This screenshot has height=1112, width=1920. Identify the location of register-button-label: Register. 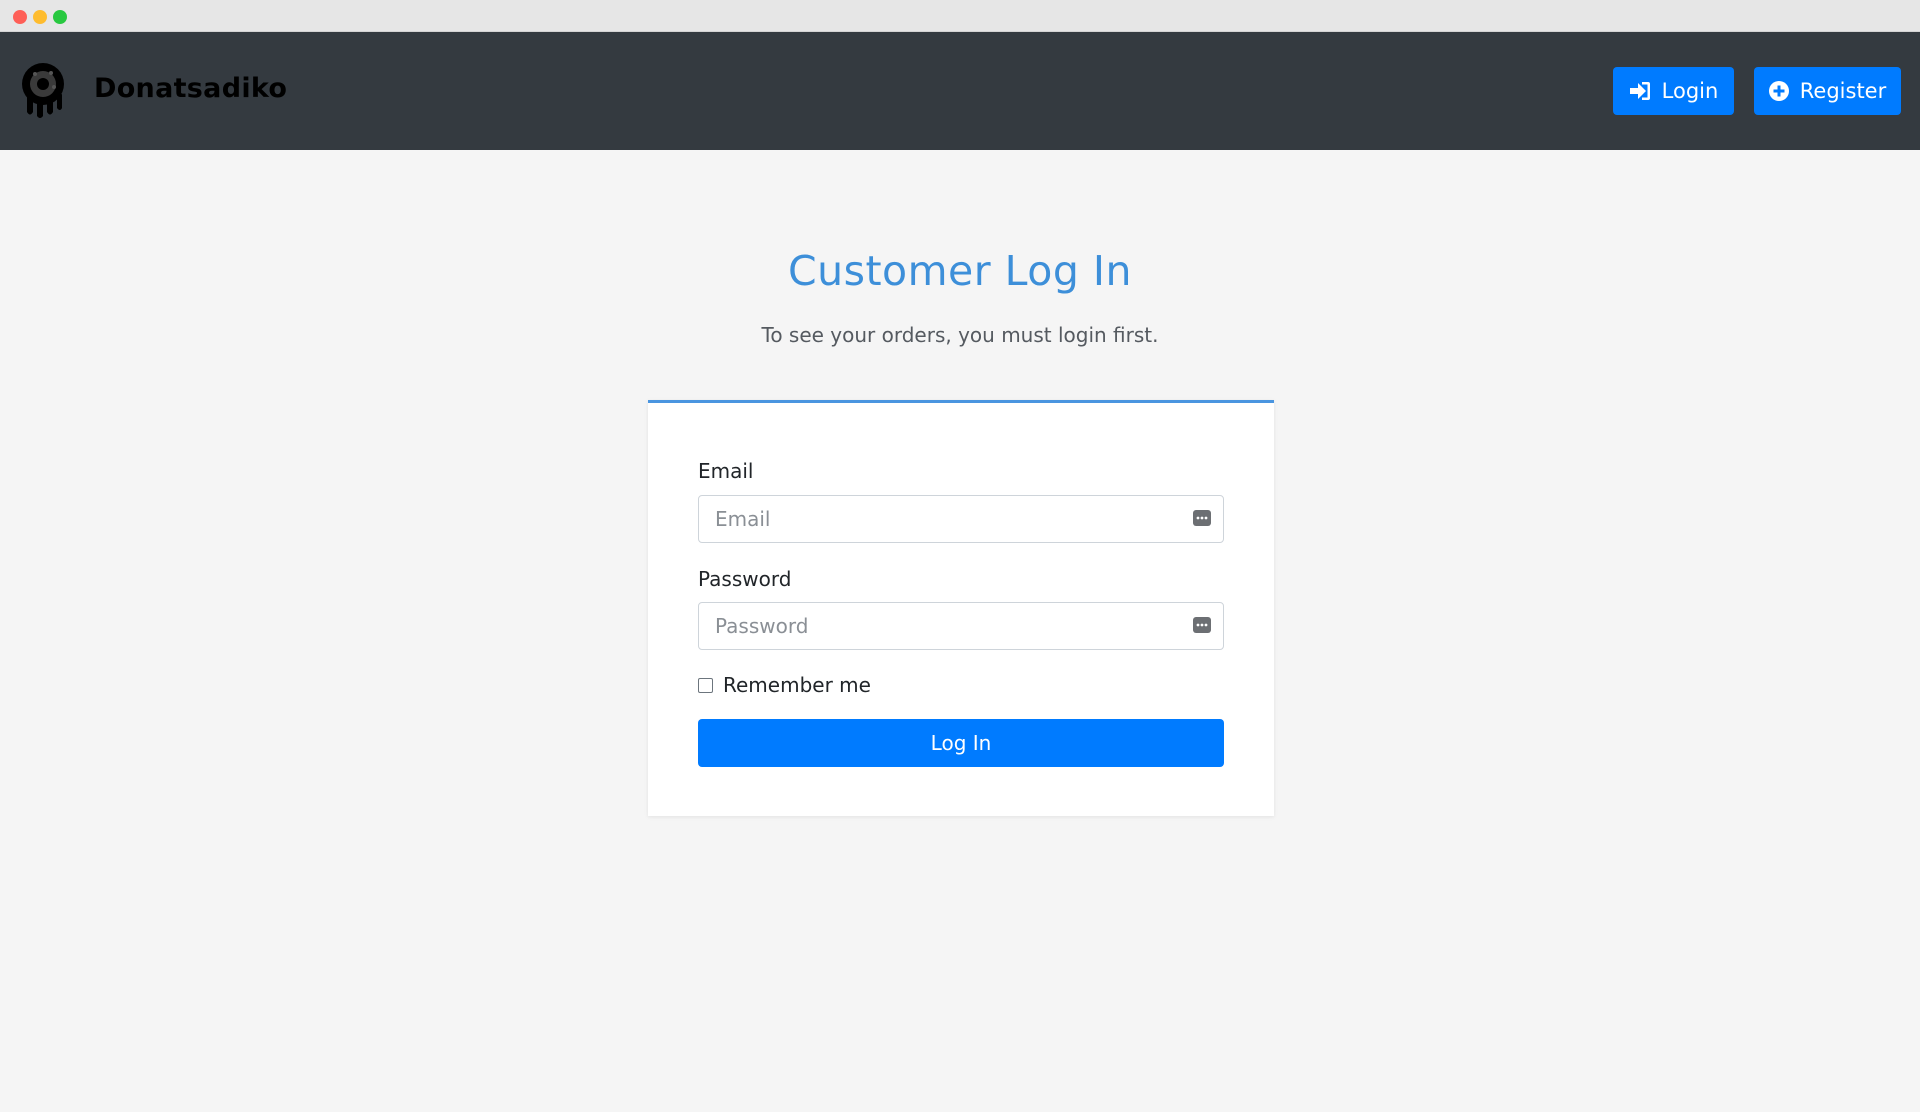
(1843, 91).